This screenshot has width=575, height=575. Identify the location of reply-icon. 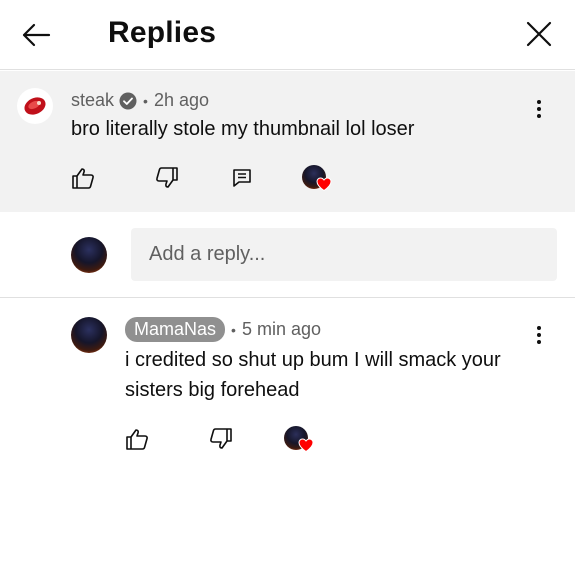
(242, 178).